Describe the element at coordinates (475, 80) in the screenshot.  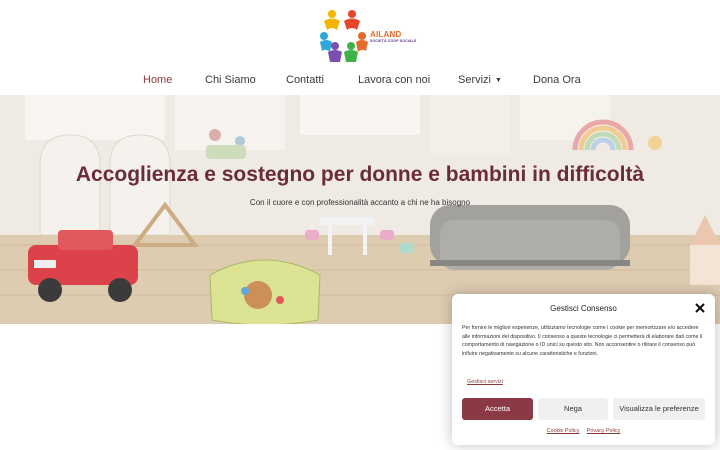
I see `nav-servizi-label: Servizi` at that location.